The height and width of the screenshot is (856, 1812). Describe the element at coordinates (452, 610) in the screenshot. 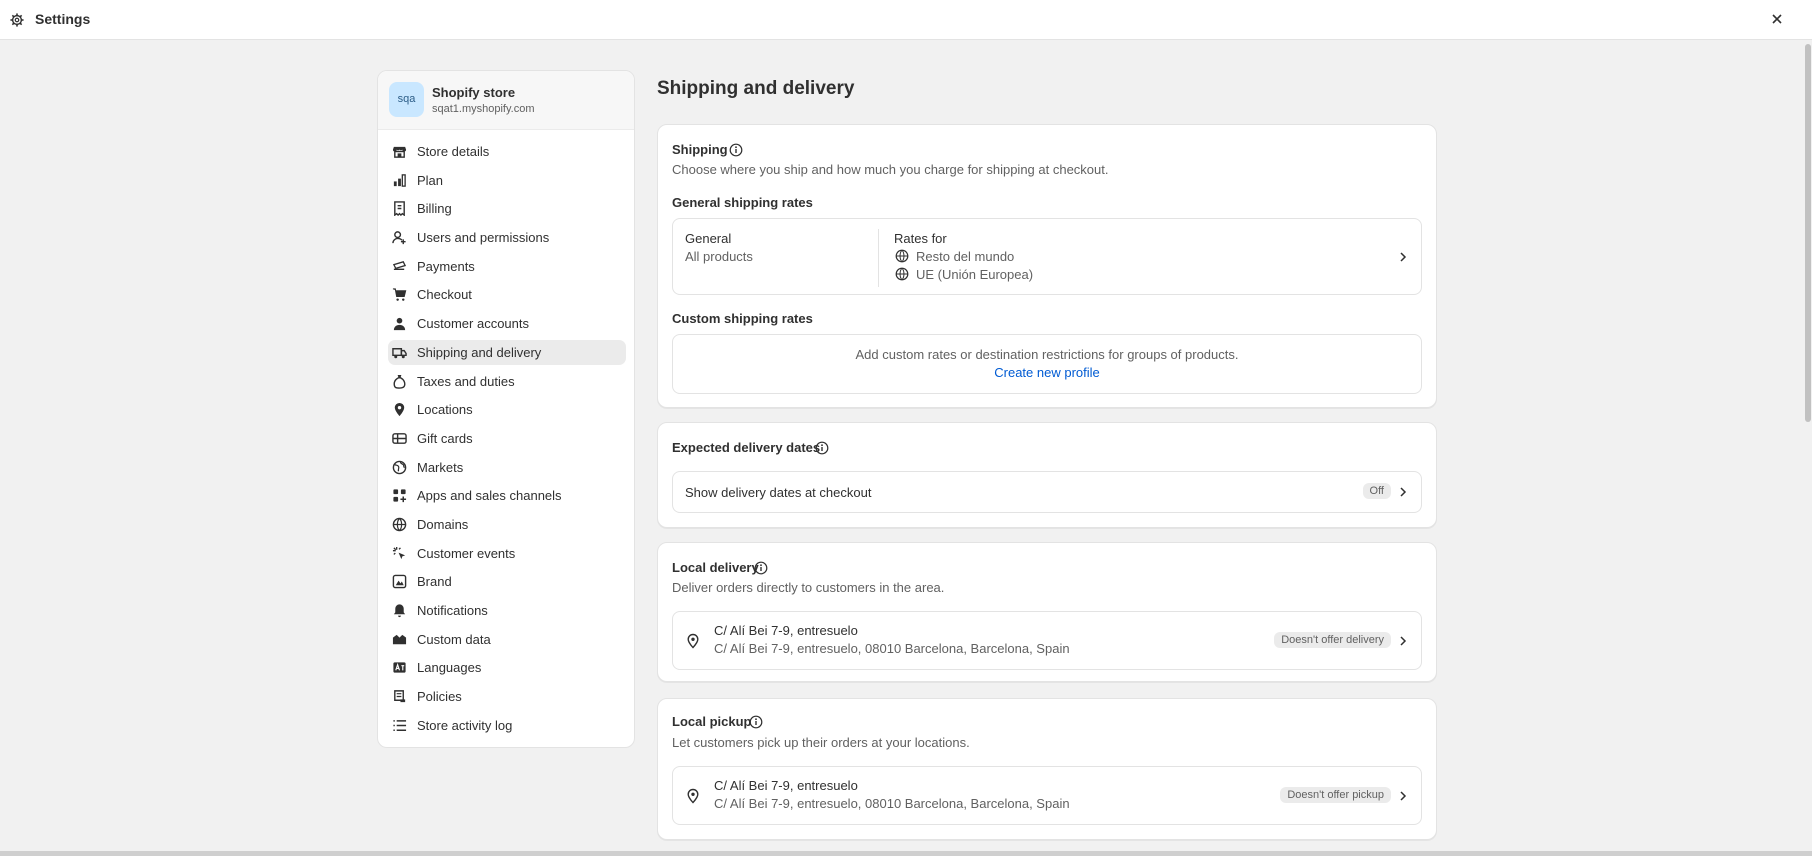

I see `sidebar-item-label: Notifications` at that location.